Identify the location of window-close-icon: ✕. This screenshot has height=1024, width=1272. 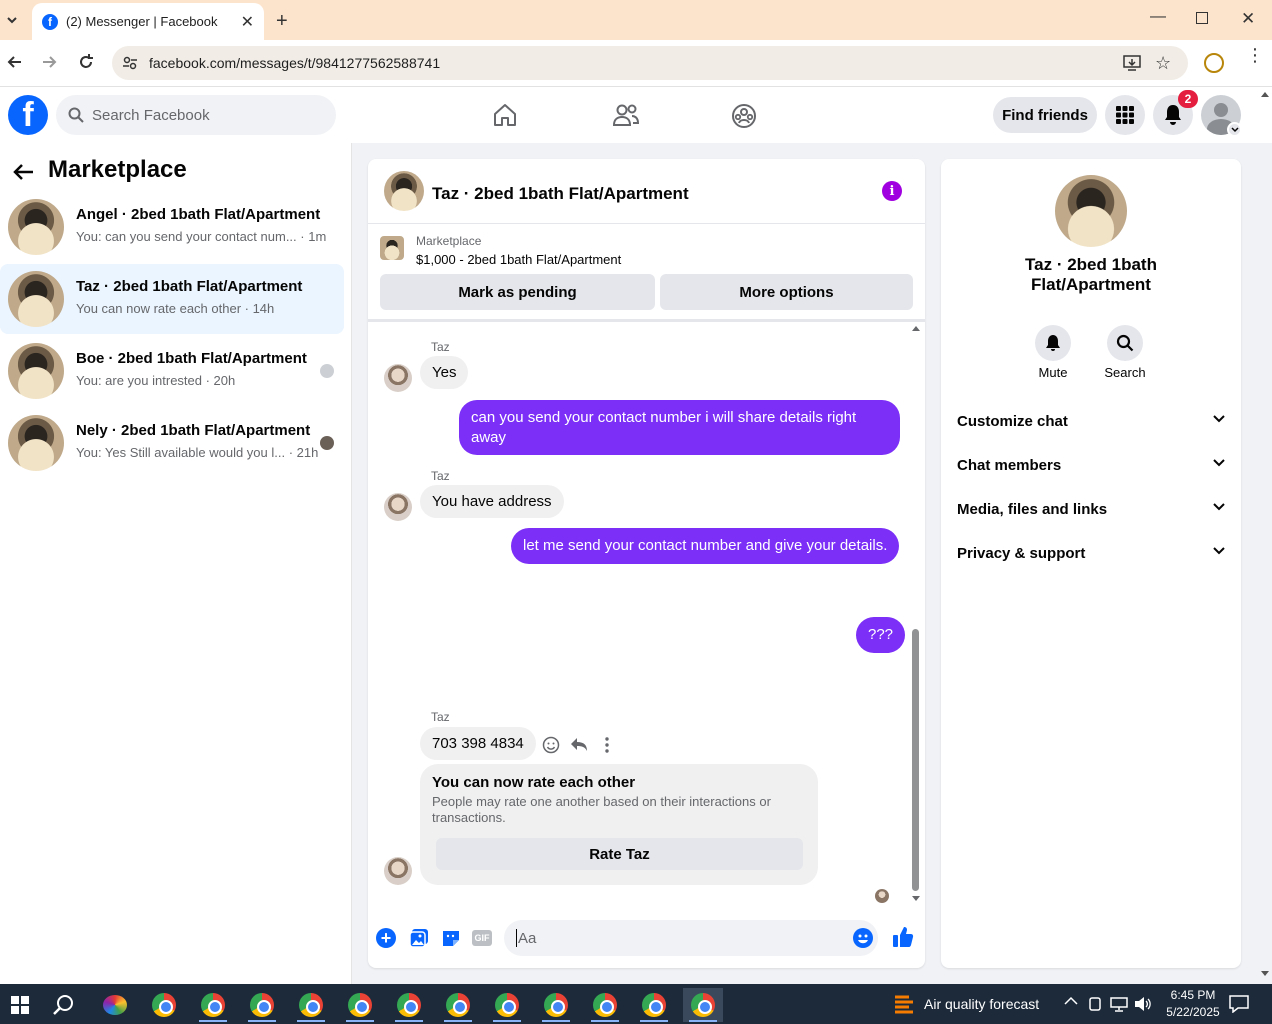
(1248, 19).